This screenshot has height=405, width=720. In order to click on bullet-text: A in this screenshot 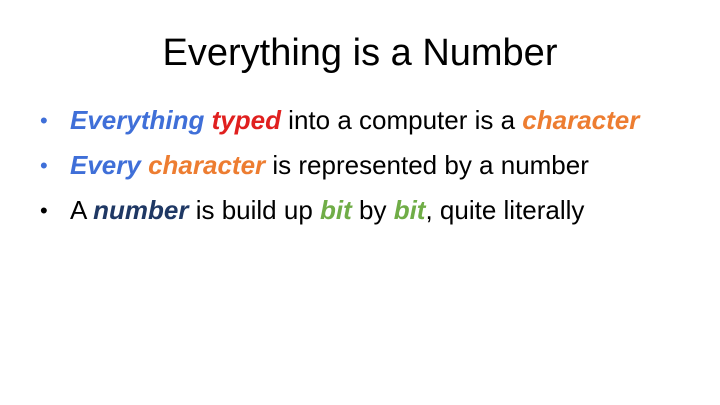, I will do `click(82, 210)`.